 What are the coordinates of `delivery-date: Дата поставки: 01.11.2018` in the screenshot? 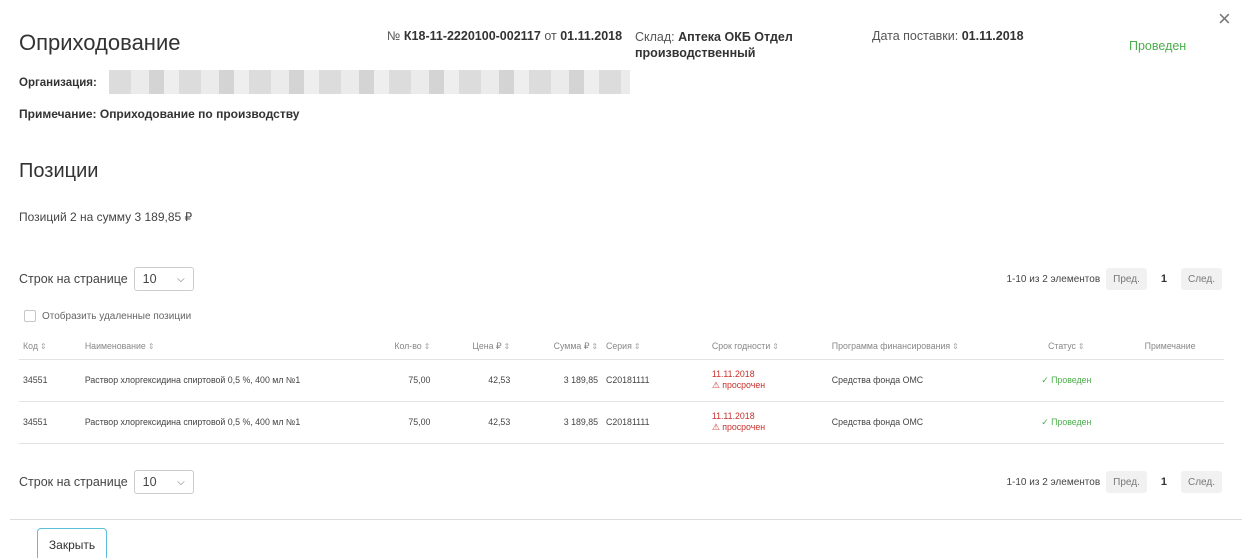 It's located at (948, 36).